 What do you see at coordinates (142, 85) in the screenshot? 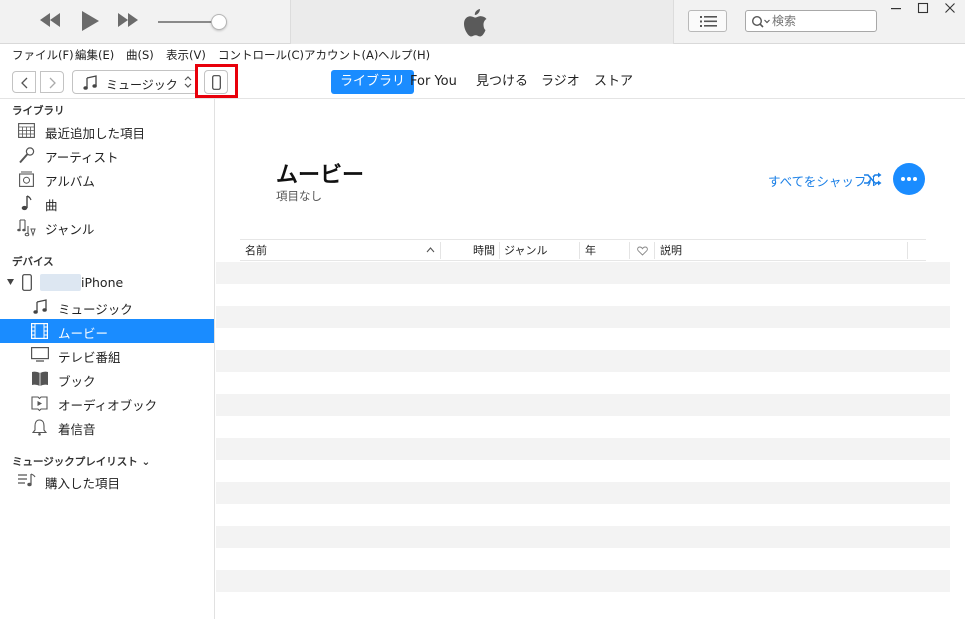
I see `media-kind-label: ミュージック` at bounding box center [142, 85].